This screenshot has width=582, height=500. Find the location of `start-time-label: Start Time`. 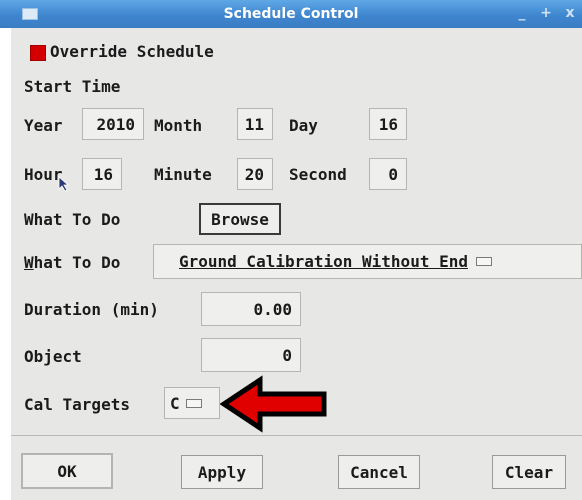

start-time-label: Start Time is located at coordinates (72, 86).